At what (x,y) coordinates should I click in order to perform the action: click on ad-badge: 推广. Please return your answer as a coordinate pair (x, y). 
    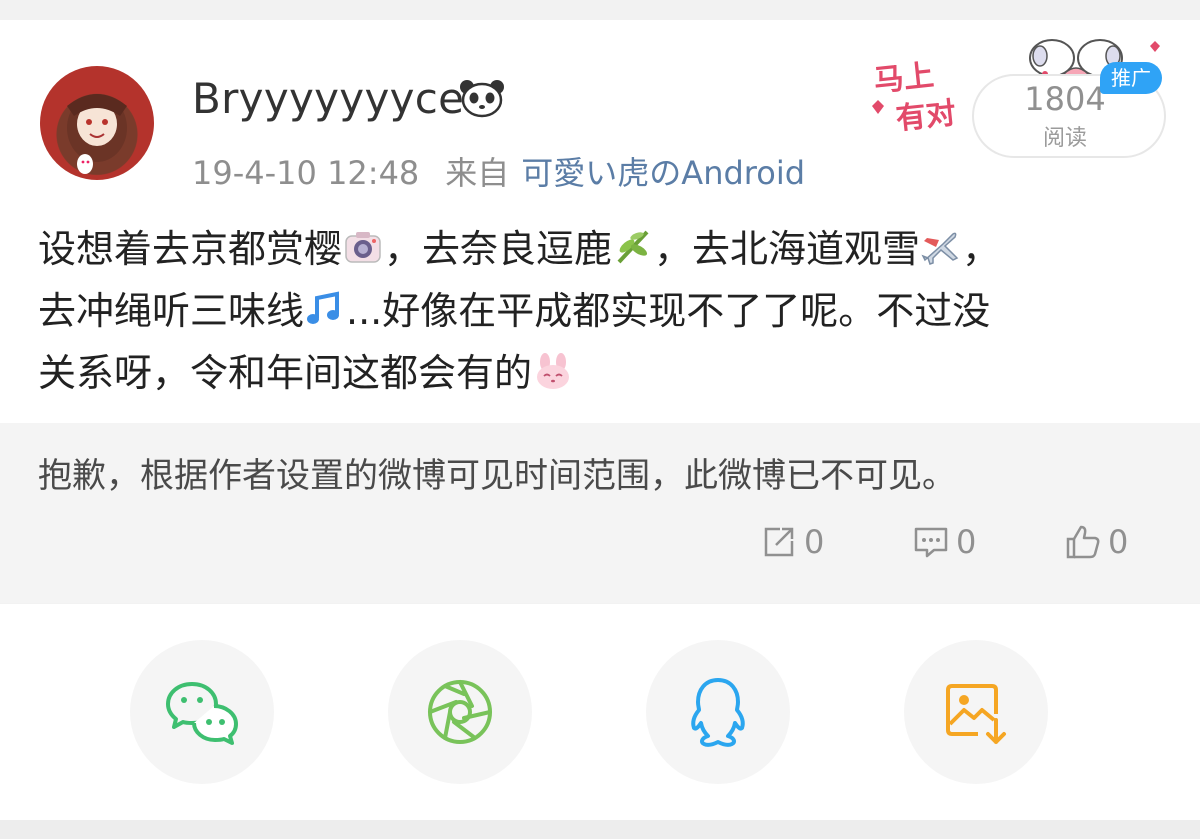
    Looking at the image, I should click on (1131, 78).